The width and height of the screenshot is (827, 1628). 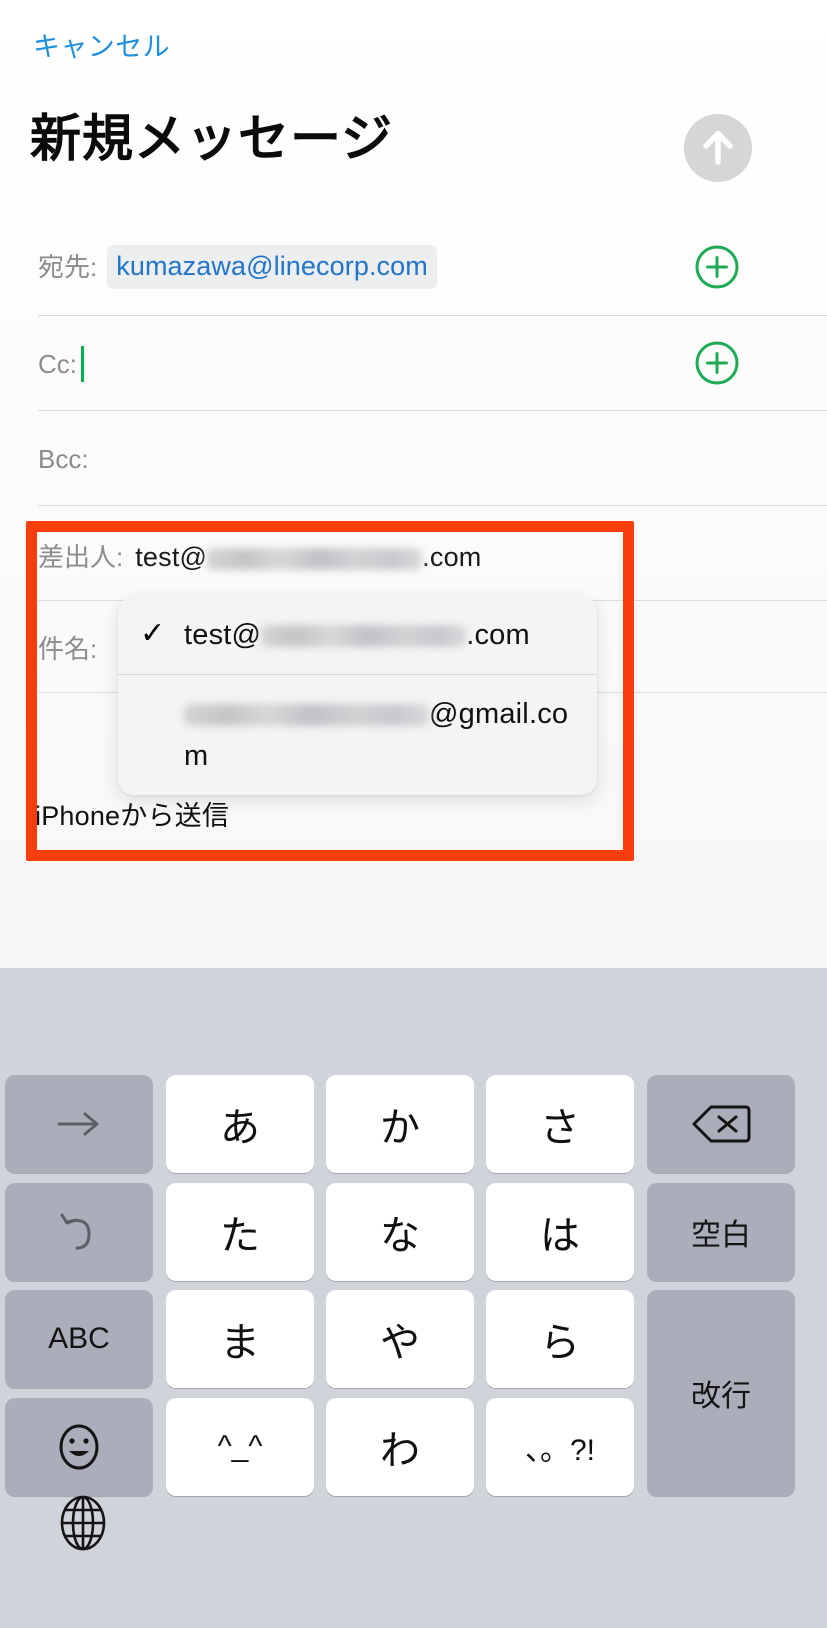 I want to click on from-field-row: 差出人: test@ .com, so click(x=413, y=557).